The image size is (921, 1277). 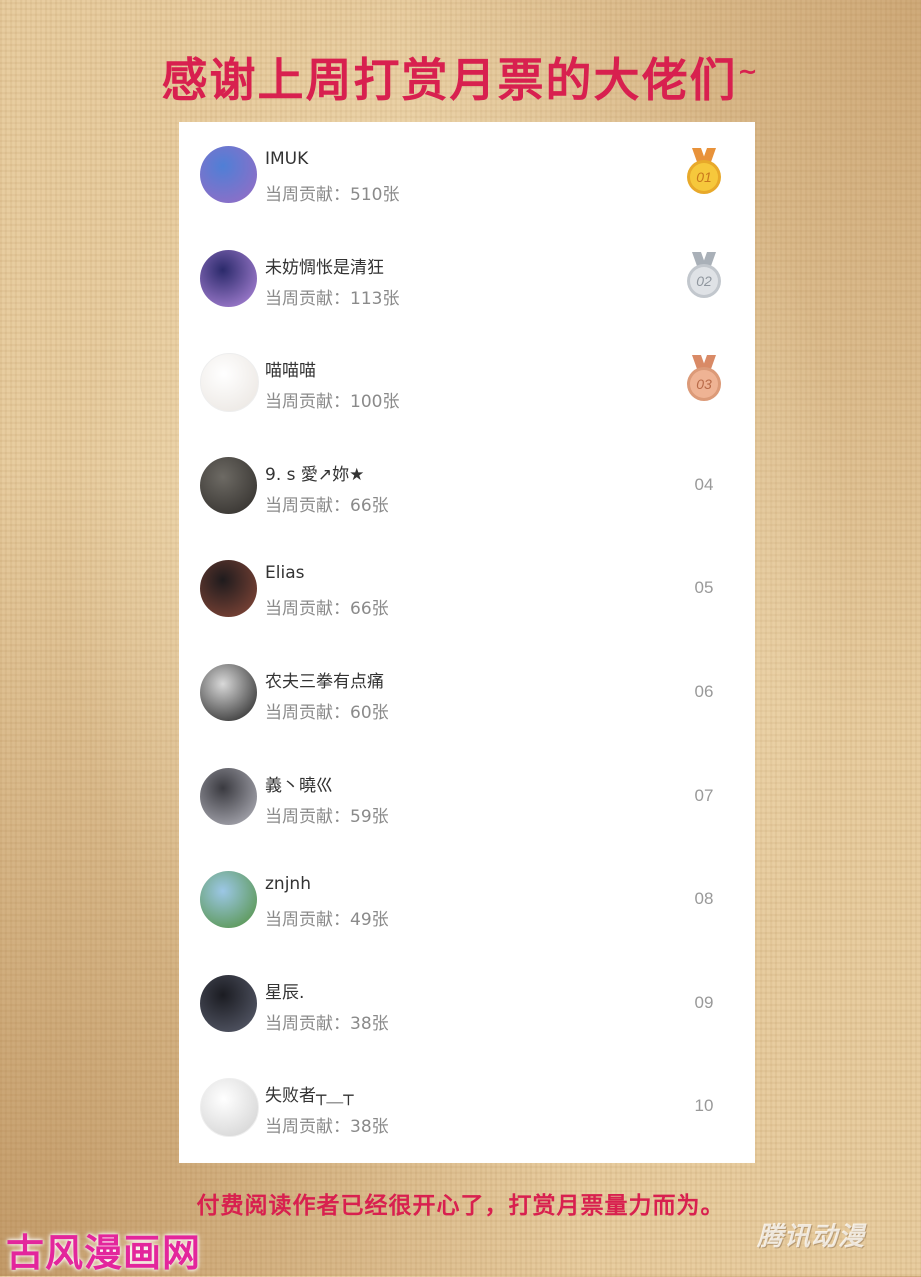 What do you see at coordinates (309, 1096) in the screenshot?
I see `user-name: 失败者┬＿┬` at bounding box center [309, 1096].